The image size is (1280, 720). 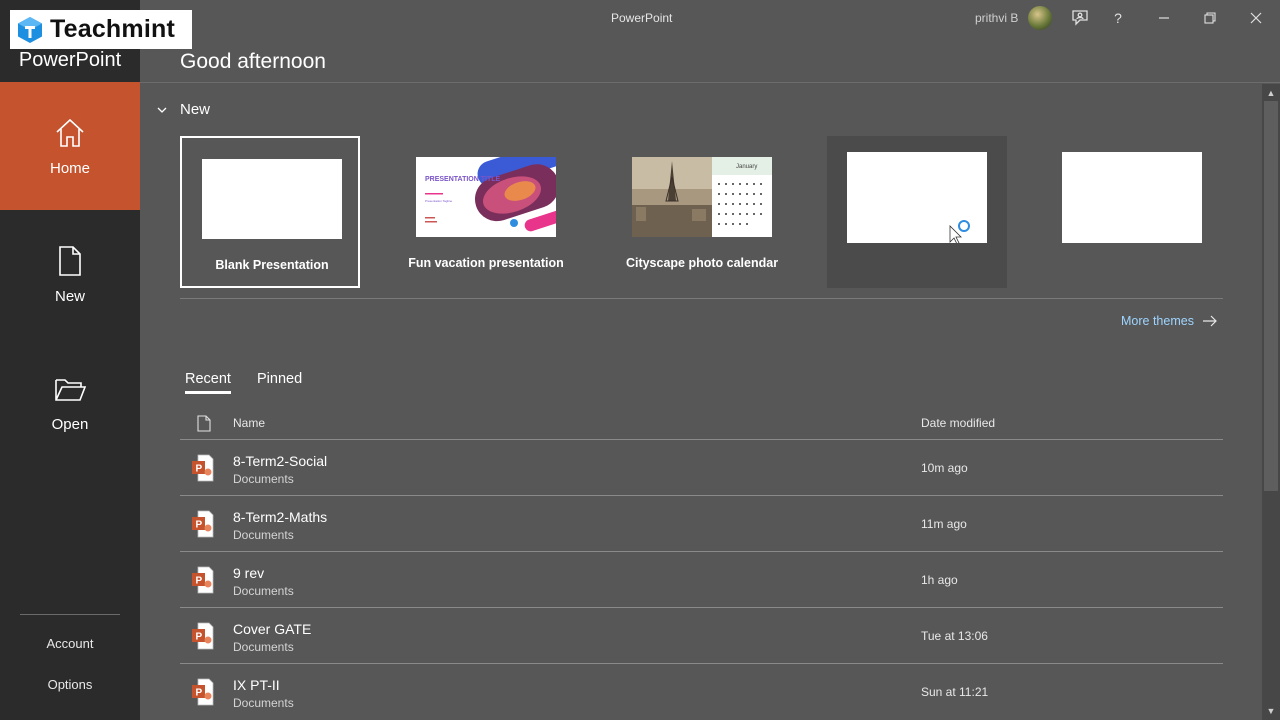 I want to click on scroll-down-icon: ▼, so click(x=1271, y=711).